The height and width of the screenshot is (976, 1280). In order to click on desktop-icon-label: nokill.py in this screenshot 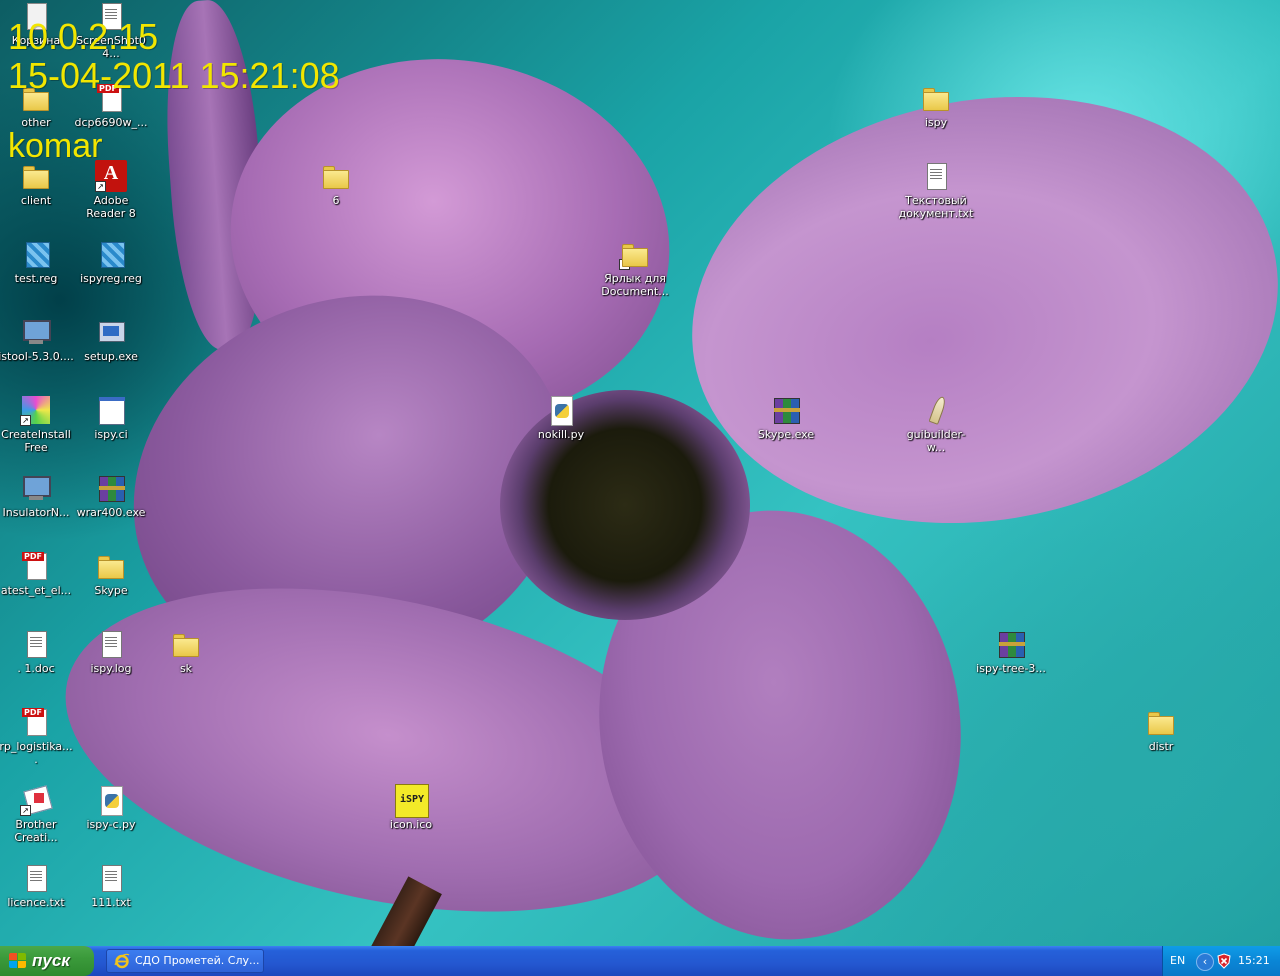, I will do `click(561, 434)`.